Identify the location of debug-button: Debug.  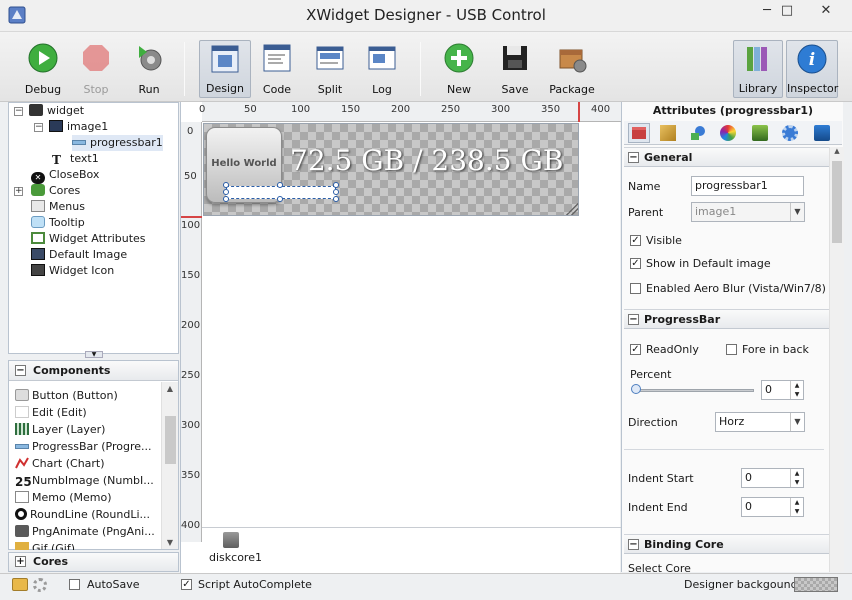
(43, 69).